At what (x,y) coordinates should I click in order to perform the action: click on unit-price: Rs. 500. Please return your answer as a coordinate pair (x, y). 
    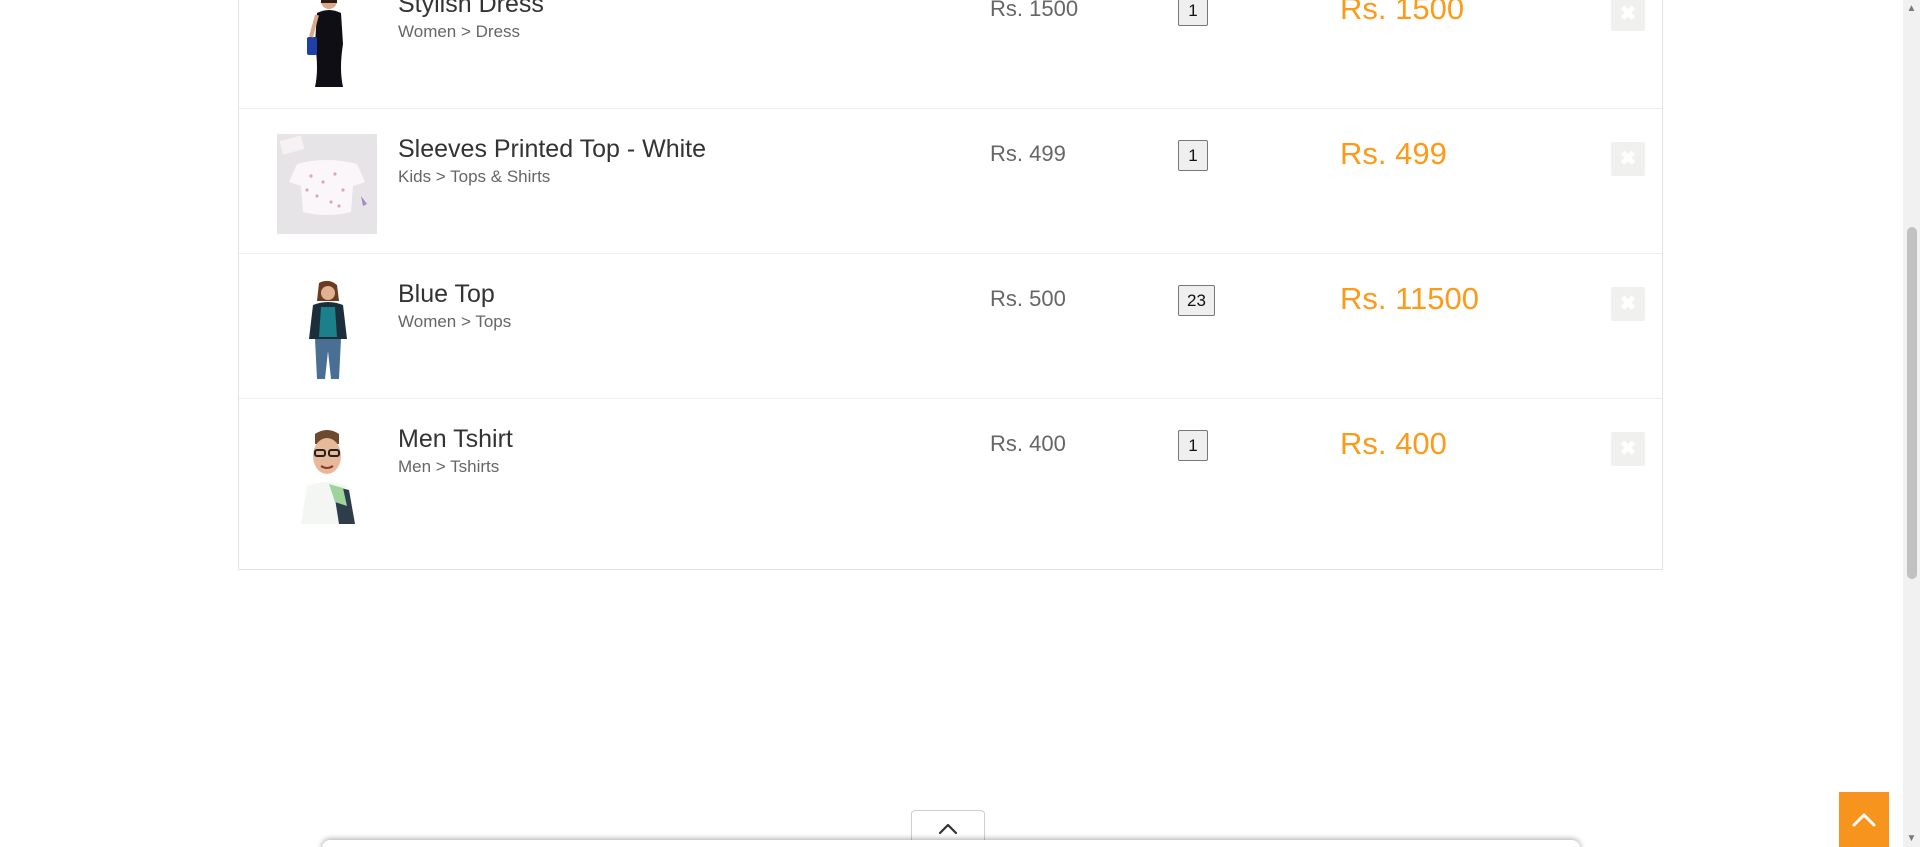
    Looking at the image, I should click on (1028, 298).